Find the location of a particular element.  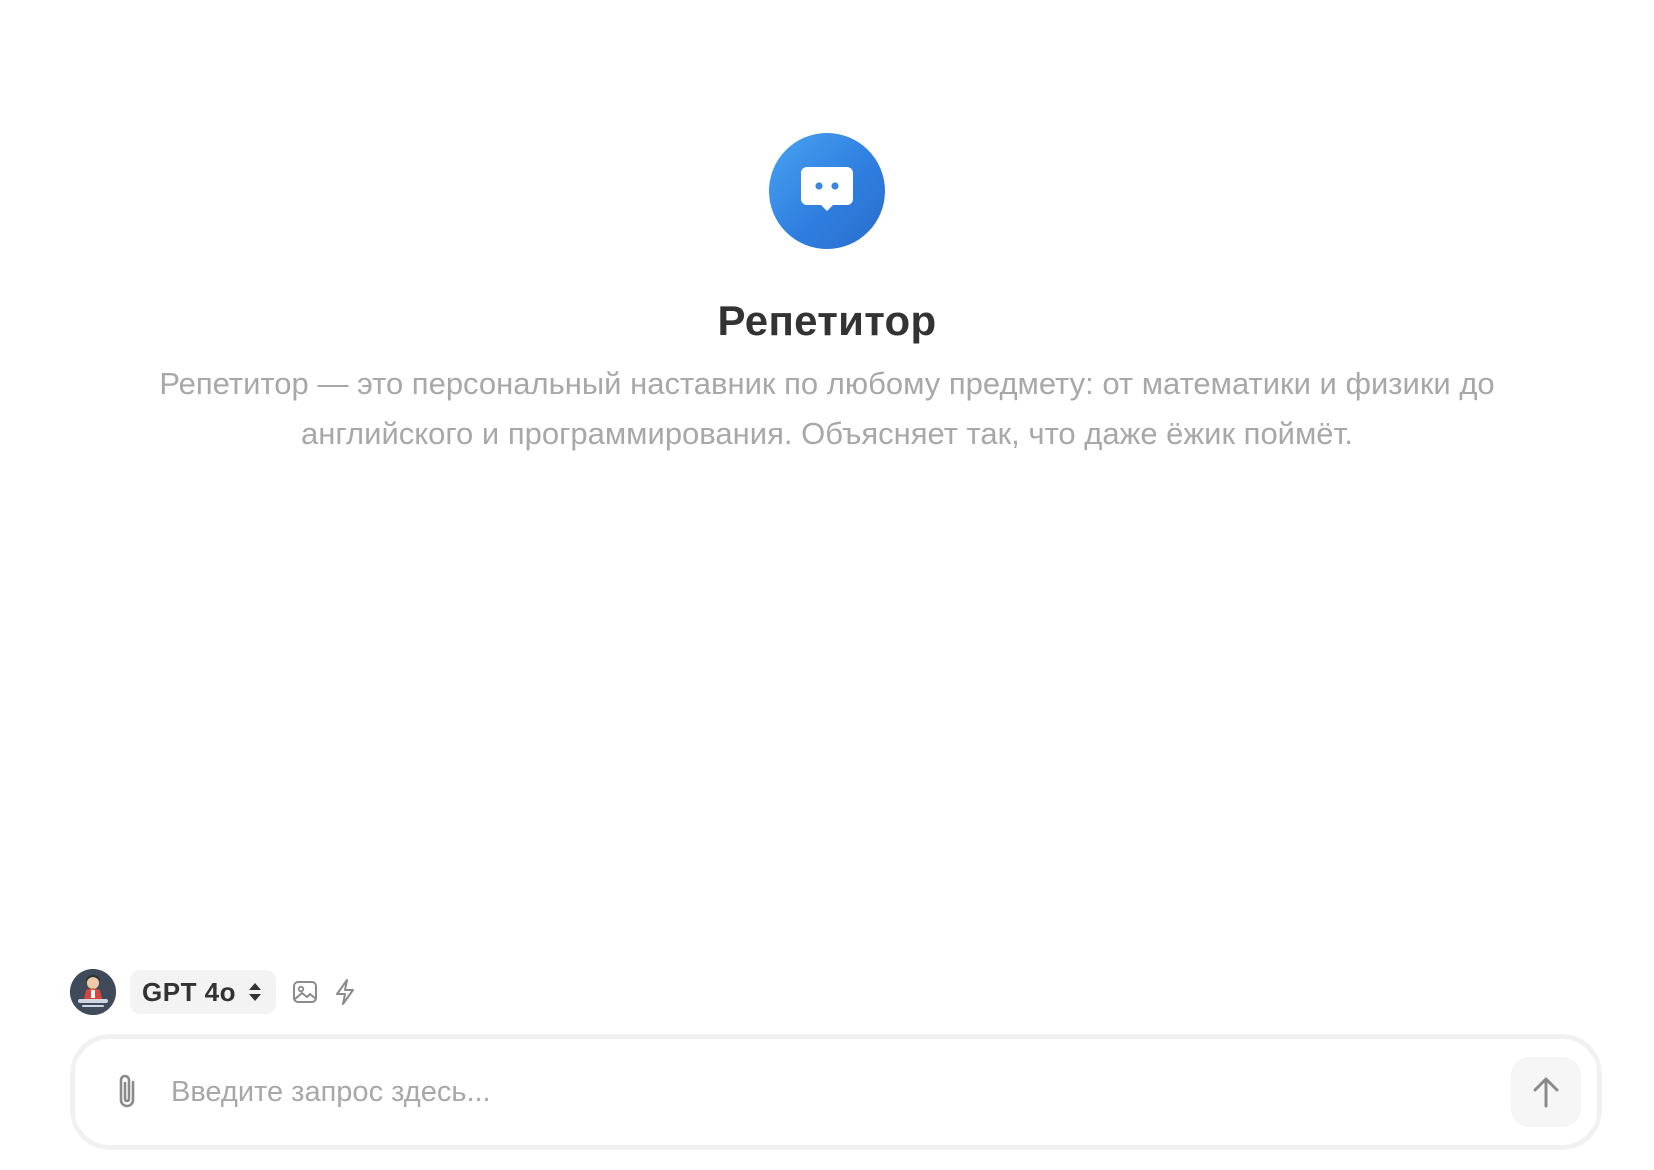

chat-bubble-icon is located at coordinates (827, 189).